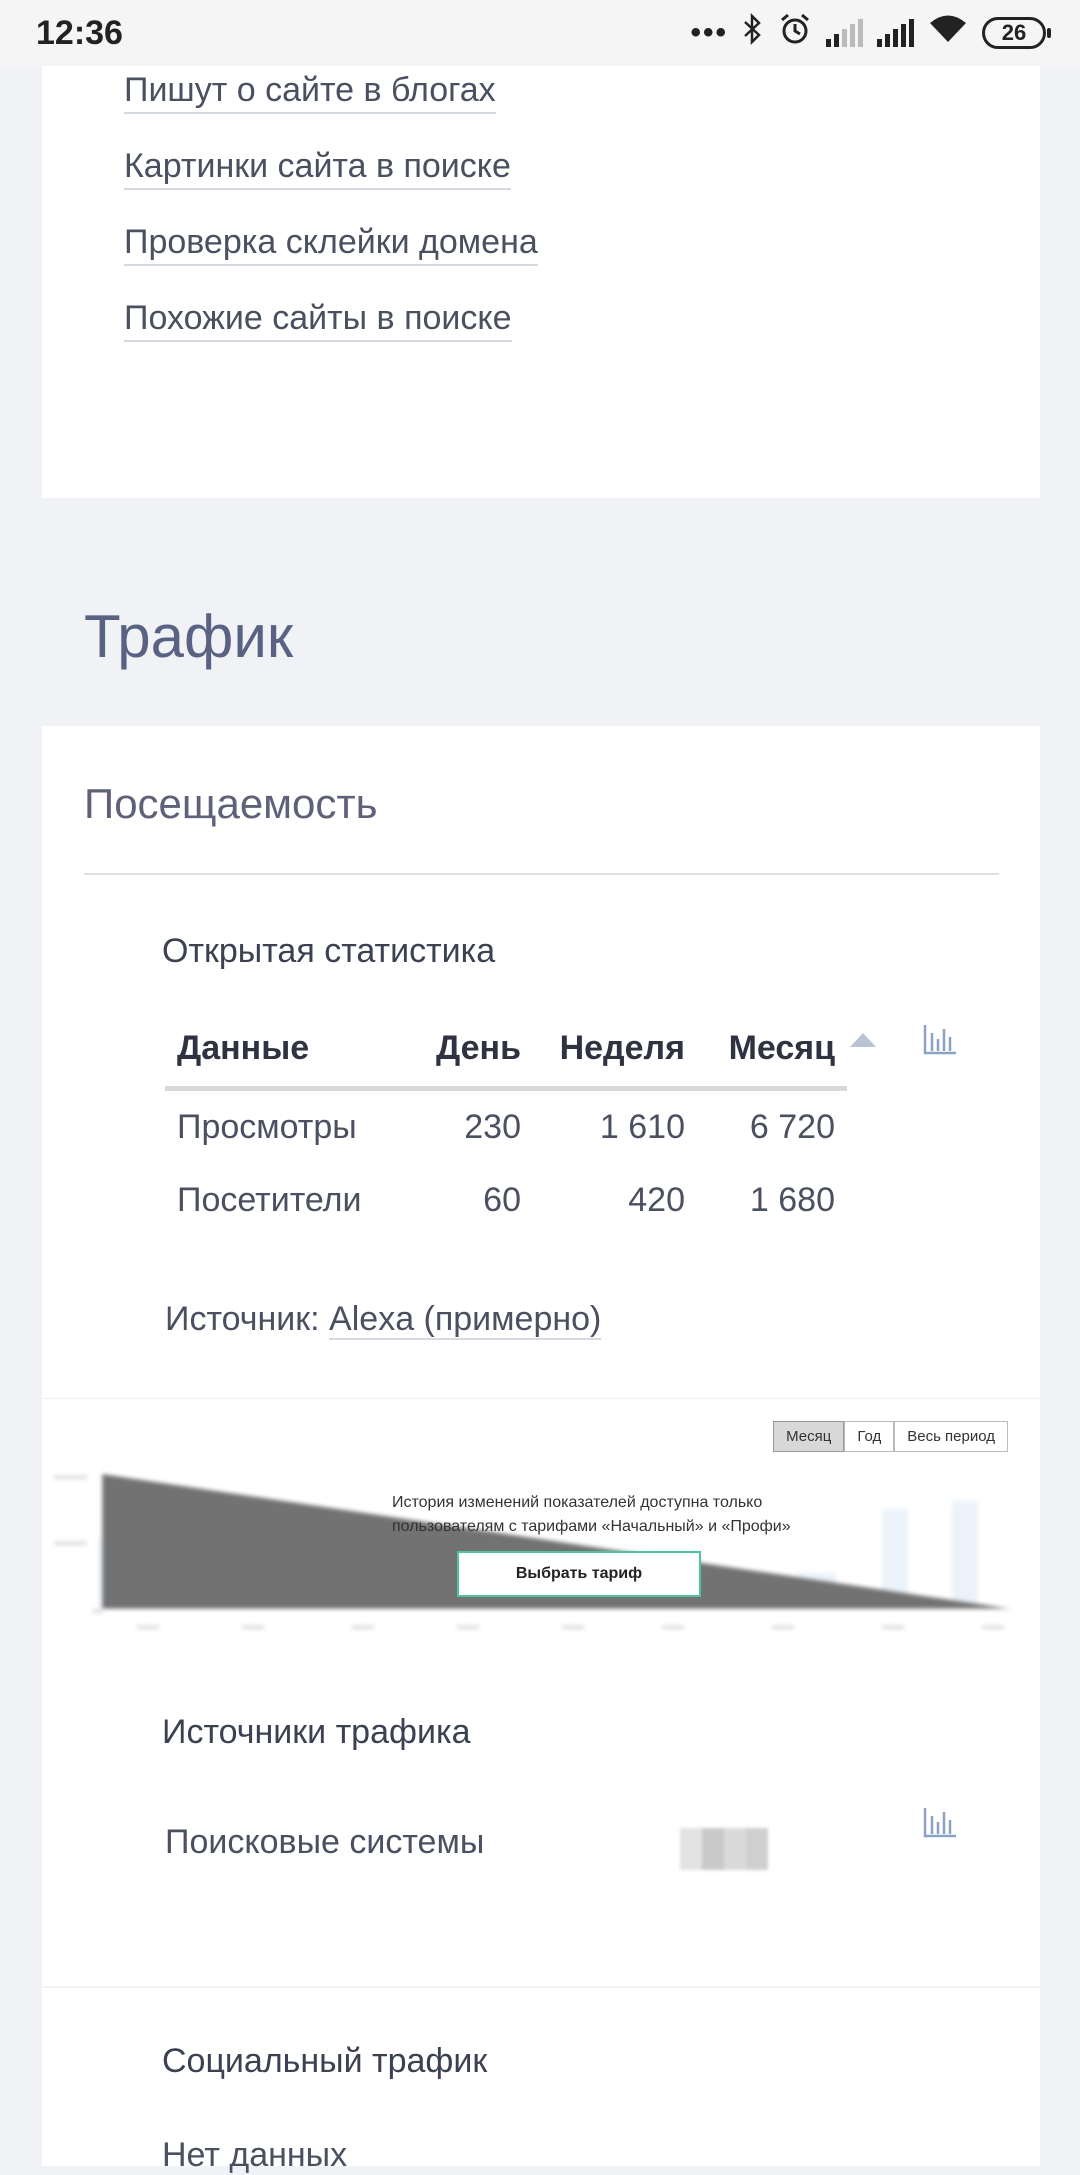  What do you see at coordinates (189, 636) in the screenshot?
I see `section-title-traffic: Трафик` at bounding box center [189, 636].